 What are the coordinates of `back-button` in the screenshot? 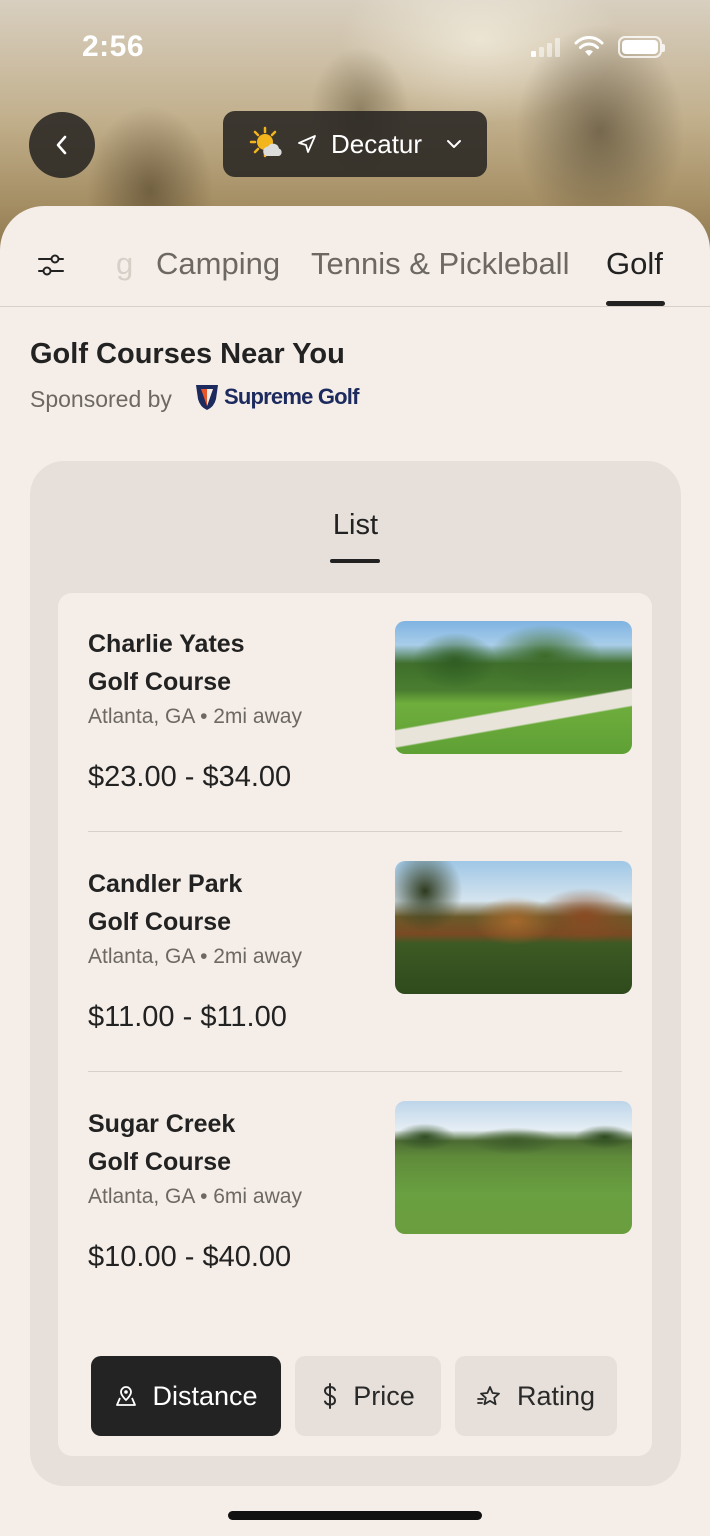 It's located at (62, 145).